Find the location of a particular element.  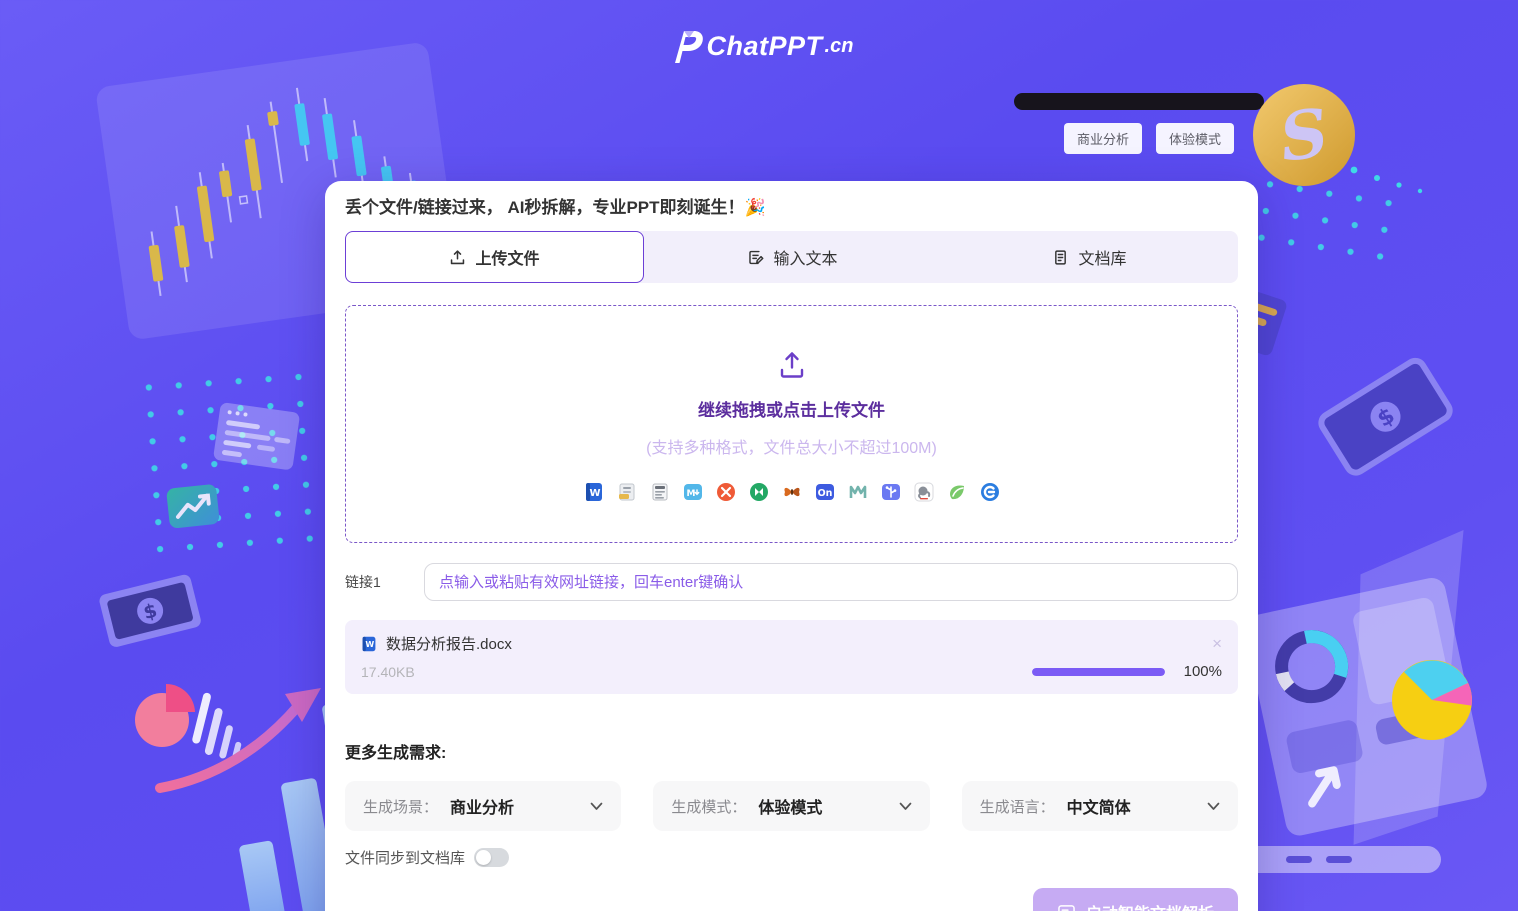

svg-text: On is located at coordinates (824, 493).